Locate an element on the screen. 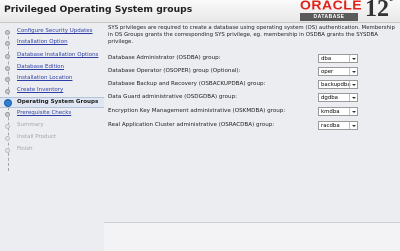 This screenshot has width=400, height=251. osracdba-group-select: racdba is located at coordinates (338, 125).